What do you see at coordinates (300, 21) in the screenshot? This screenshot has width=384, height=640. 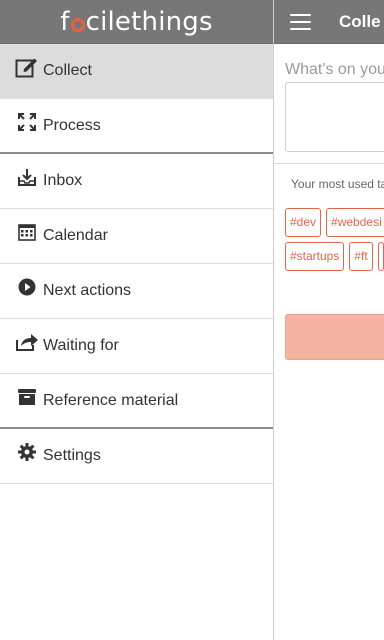 I see `hamburger-icon` at bounding box center [300, 21].